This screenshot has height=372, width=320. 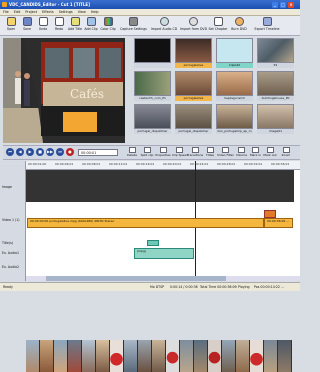 What do you see at coordinates (210, 153) in the screenshot?
I see `titles-button: Titles` at bounding box center [210, 153].